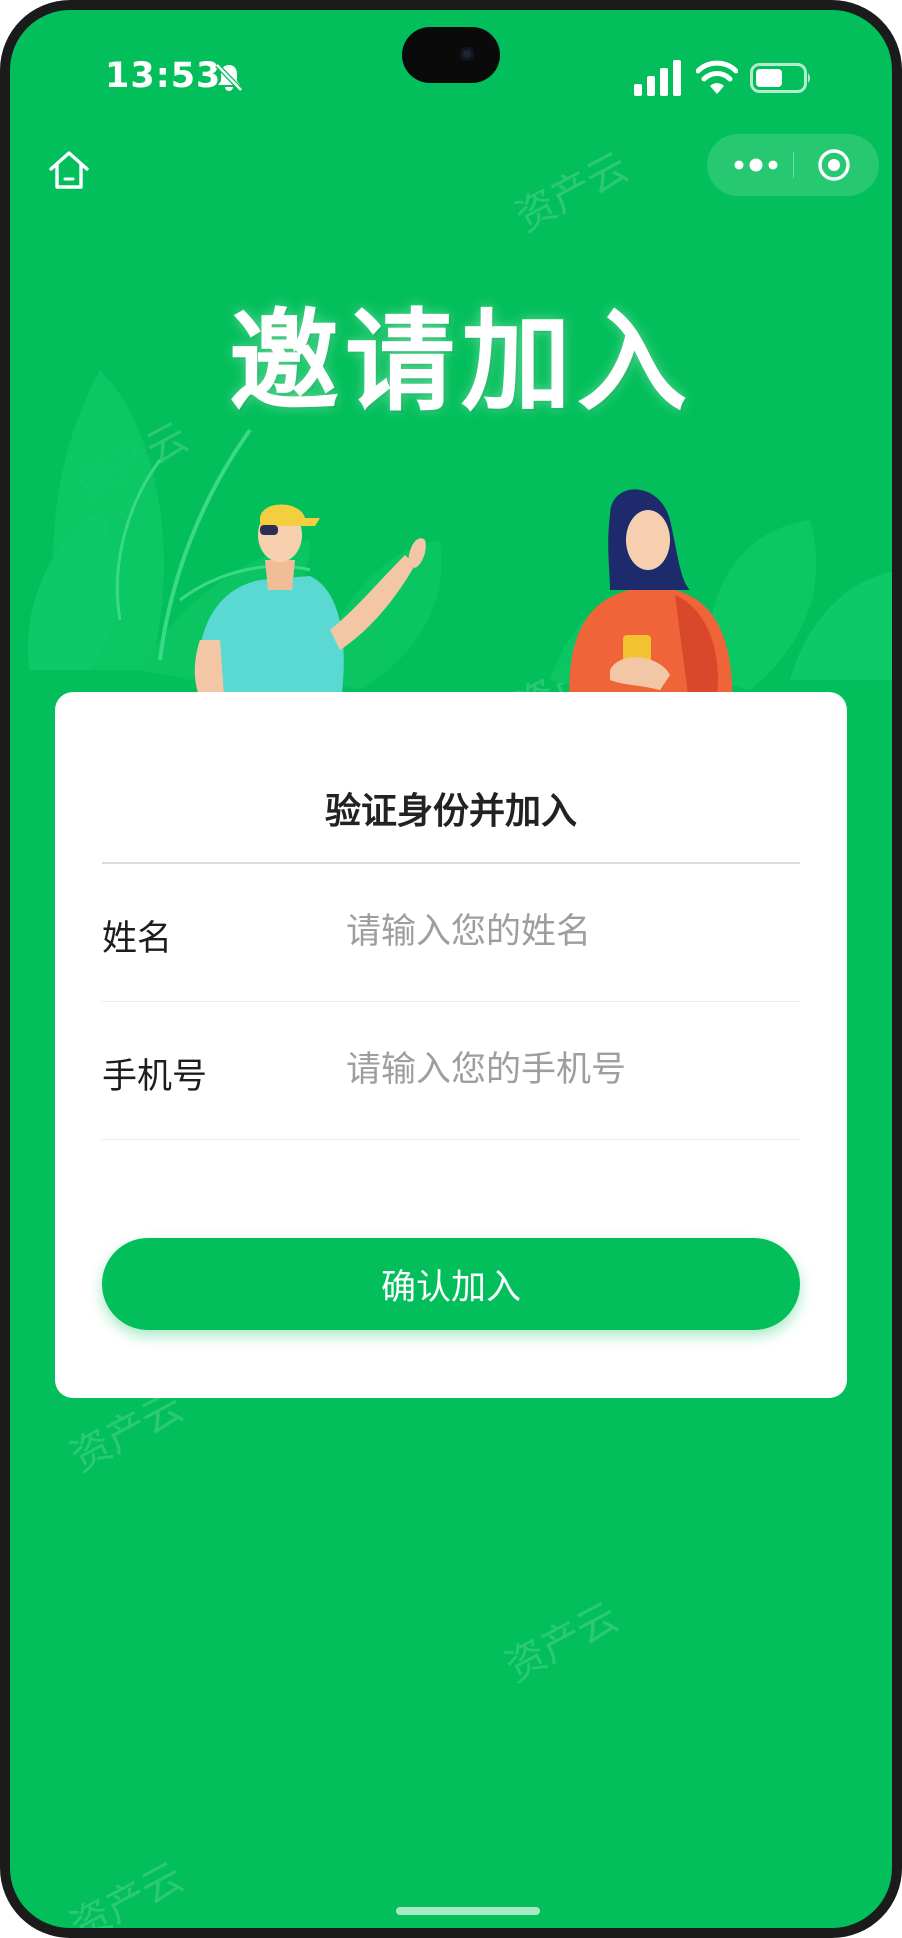 This screenshot has height=1938, width=902. What do you see at coordinates (155, 1077) in the screenshot?
I see `phone-label: 手机号` at bounding box center [155, 1077].